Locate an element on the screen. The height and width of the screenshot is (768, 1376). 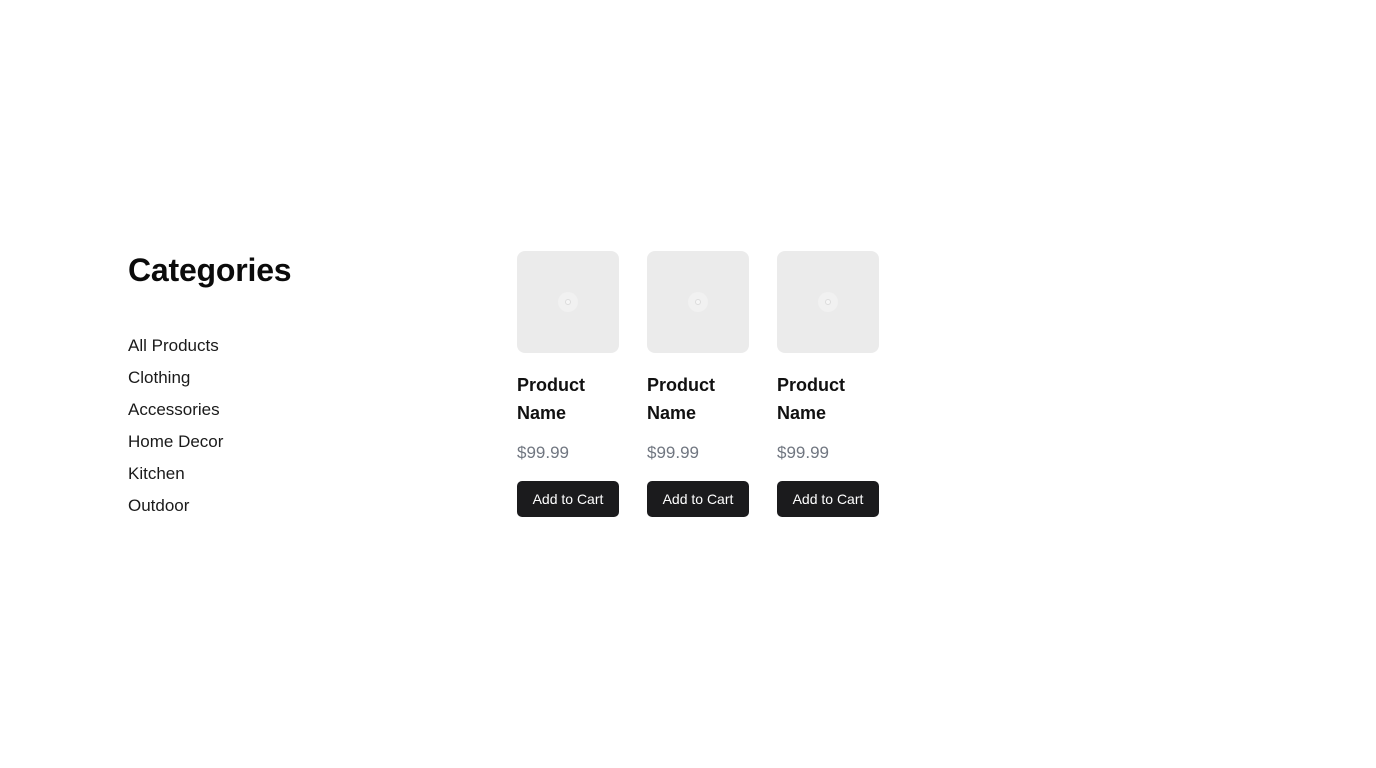
category-item-outdoor: Outdoor is located at coordinates (278, 506).